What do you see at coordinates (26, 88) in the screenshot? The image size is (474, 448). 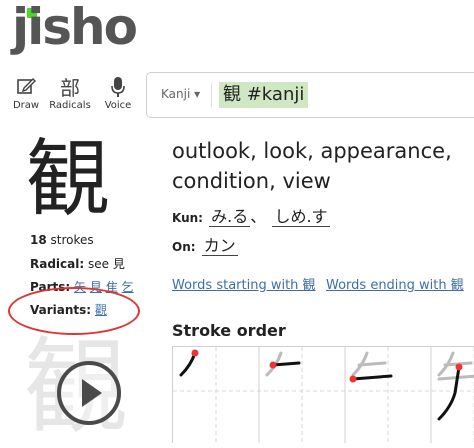 I see `pencil-icon` at bounding box center [26, 88].